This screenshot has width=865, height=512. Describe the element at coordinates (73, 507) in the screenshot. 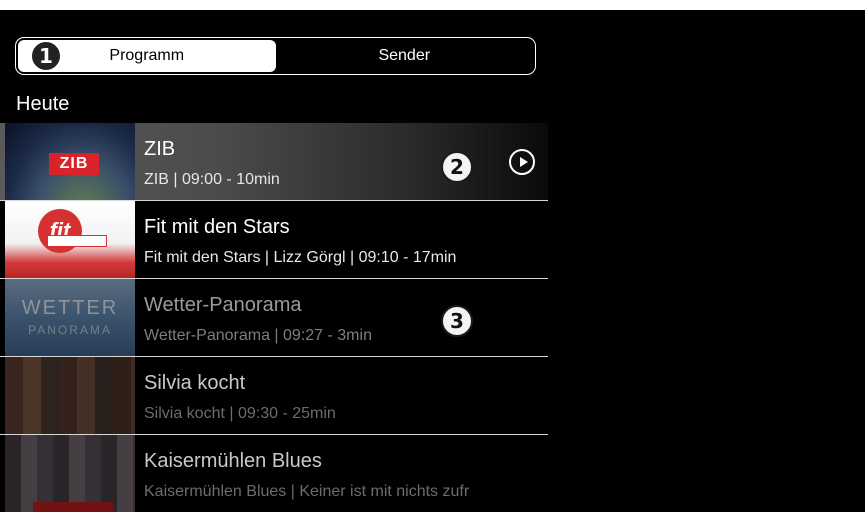

I see `kaiser-logo-band` at that location.